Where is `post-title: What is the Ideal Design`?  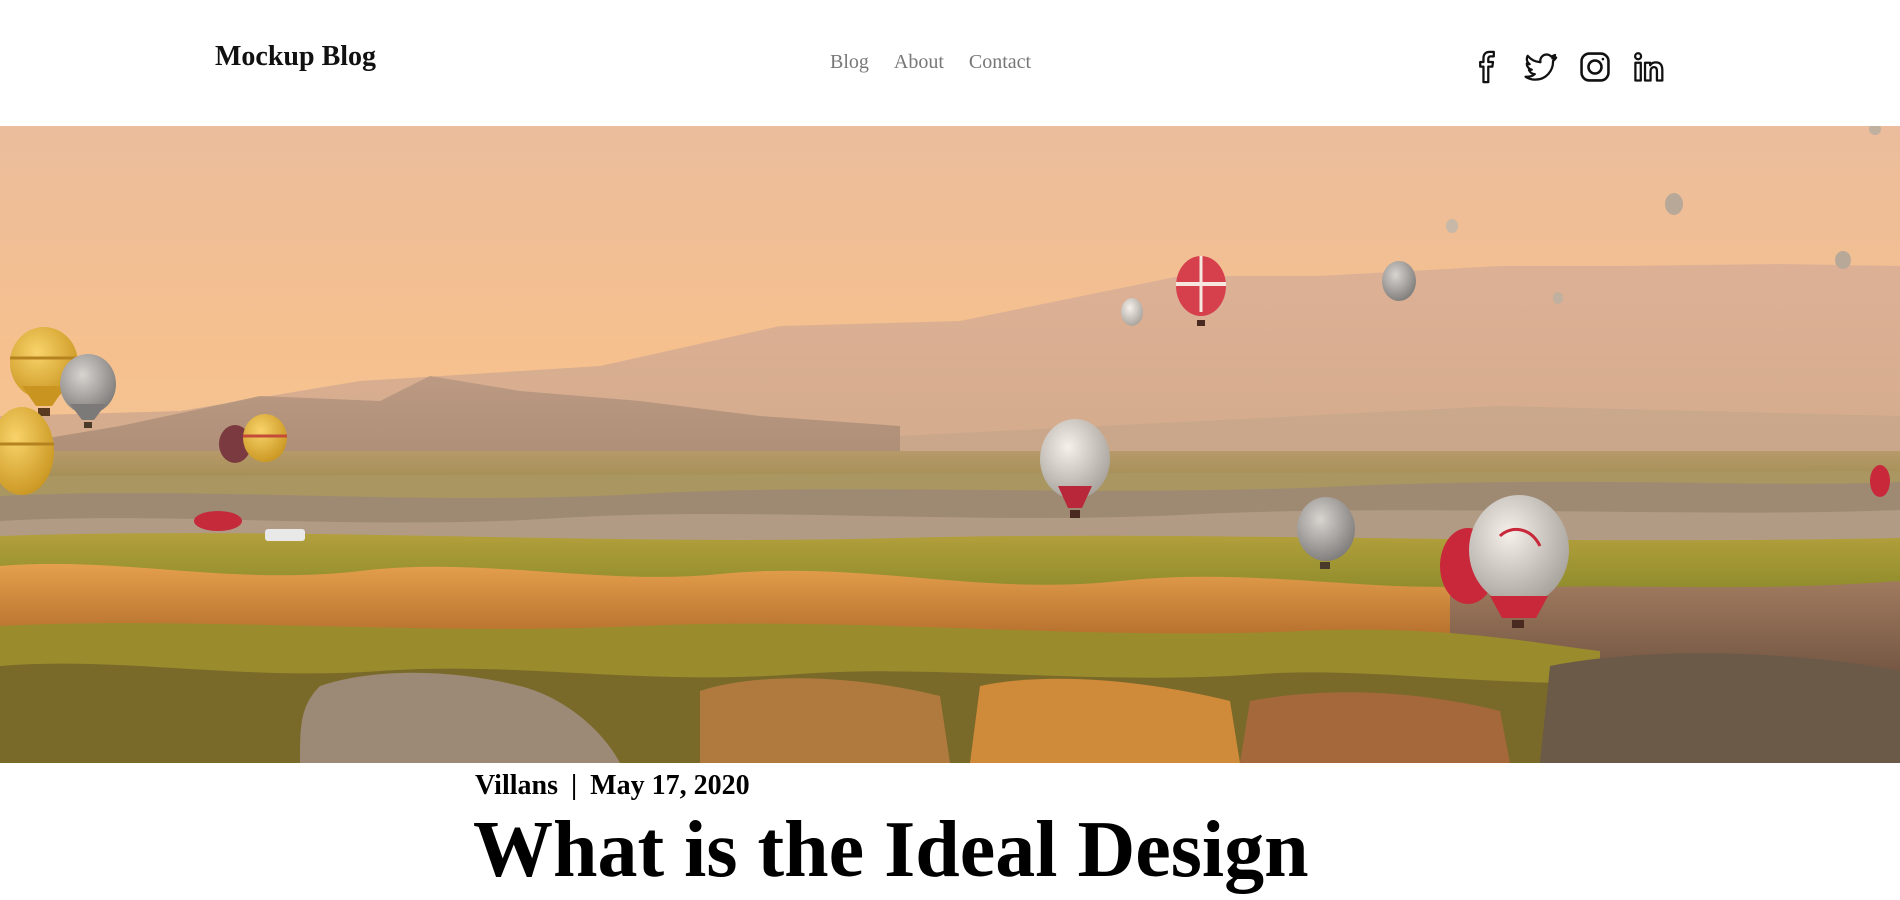 post-title: What is the Ideal Design is located at coordinates (891, 850).